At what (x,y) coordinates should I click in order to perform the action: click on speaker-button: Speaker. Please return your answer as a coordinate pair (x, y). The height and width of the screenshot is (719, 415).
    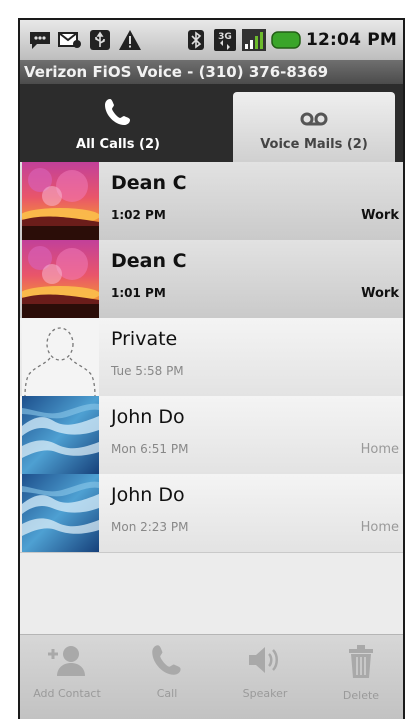
    Looking at the image, I should click on (265, 671).